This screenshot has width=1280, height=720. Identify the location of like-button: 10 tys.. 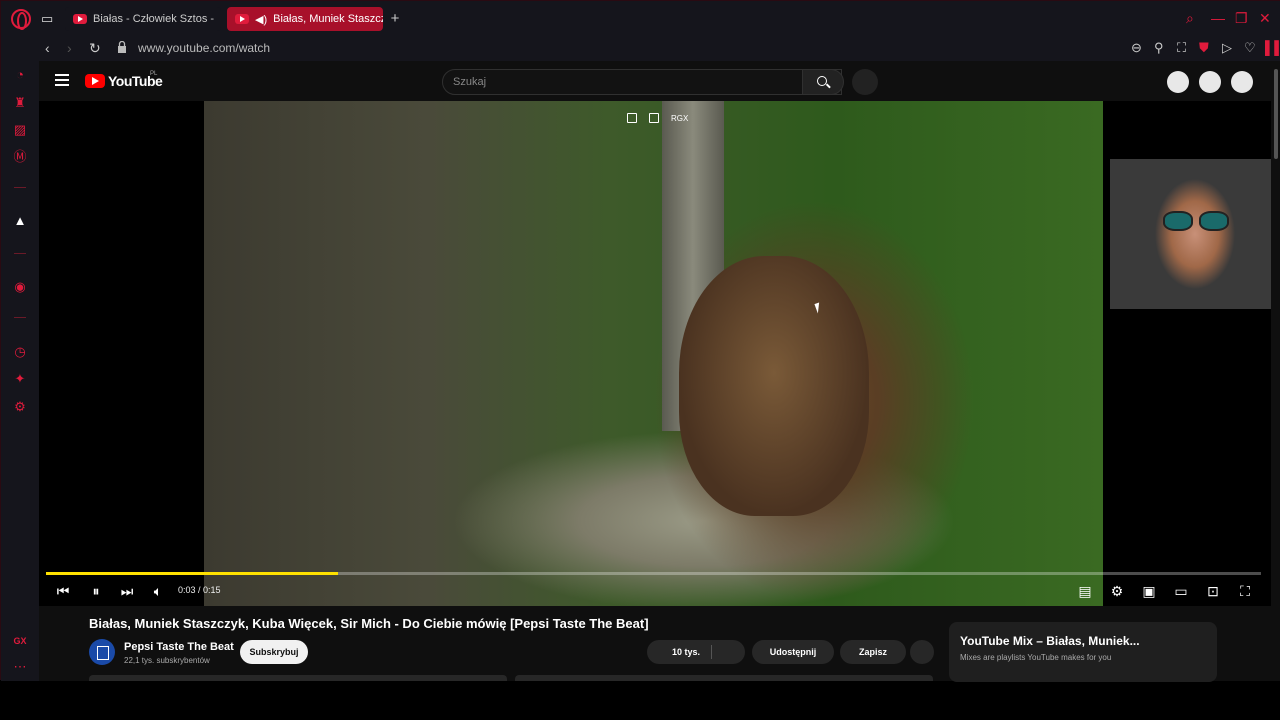
(696, 652).